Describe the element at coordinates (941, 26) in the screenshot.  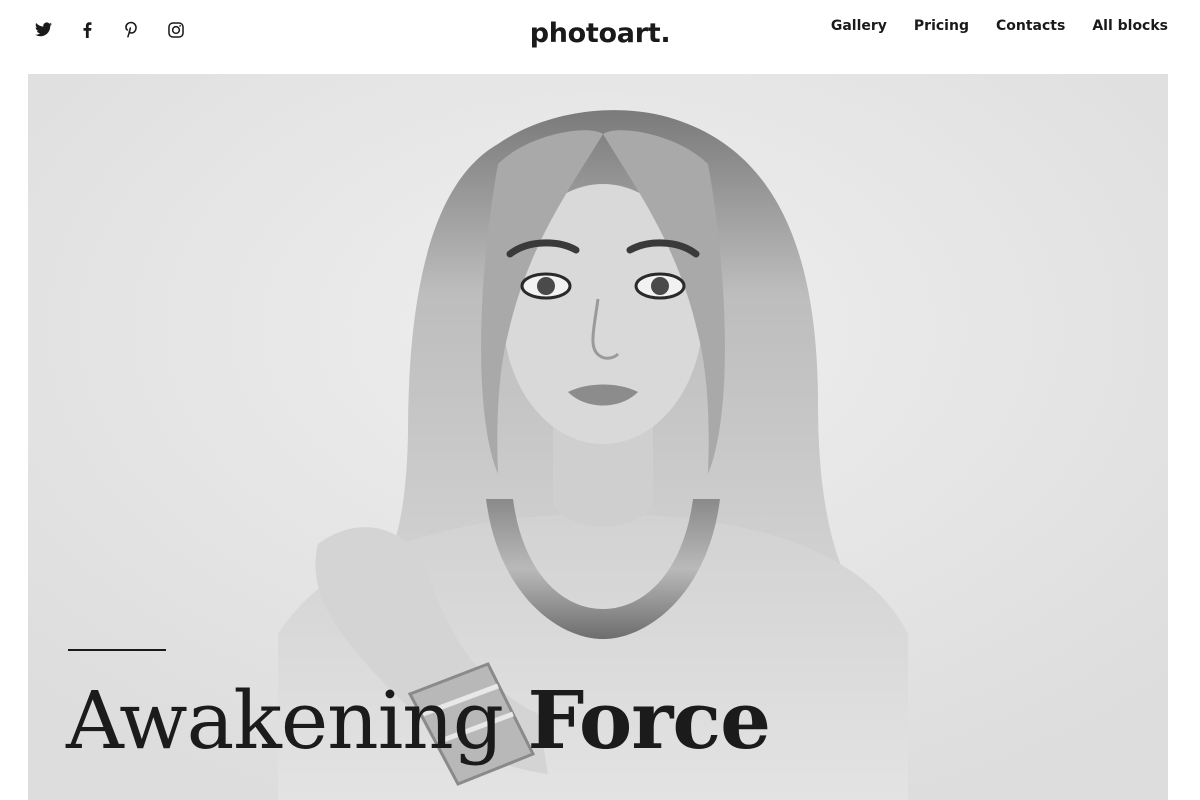
I see `nav-pricing: Pricing` at that location.